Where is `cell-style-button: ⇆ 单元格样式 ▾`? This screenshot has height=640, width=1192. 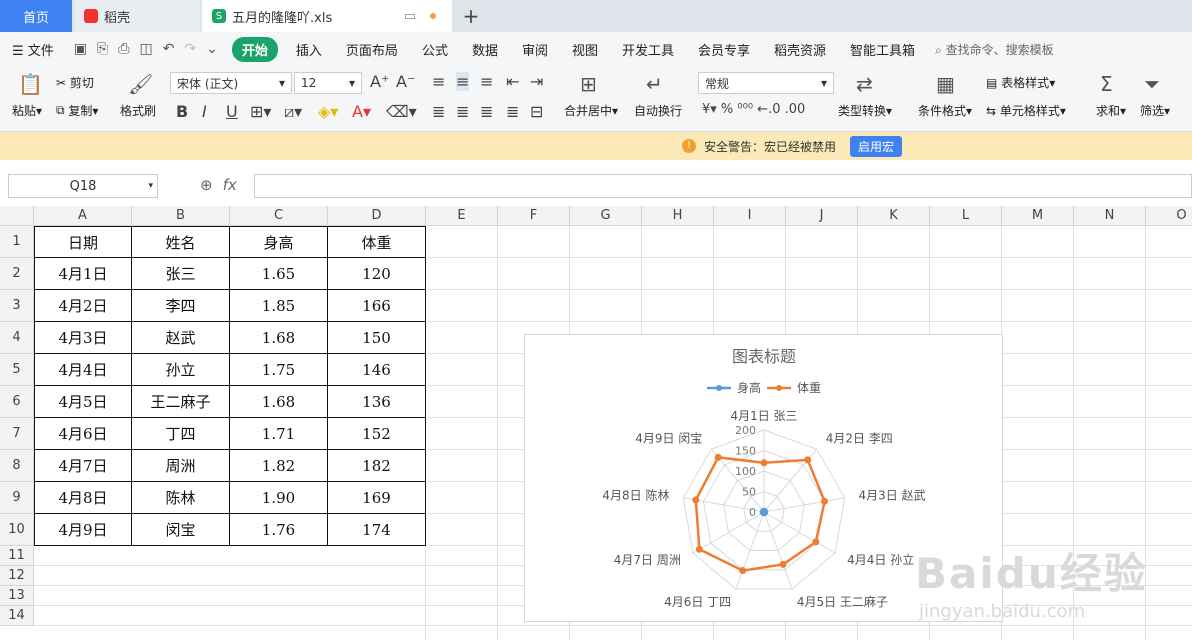
cell-style-button: ⇆ 单元格样式 ▾ is located at coordinates (1026, 110).